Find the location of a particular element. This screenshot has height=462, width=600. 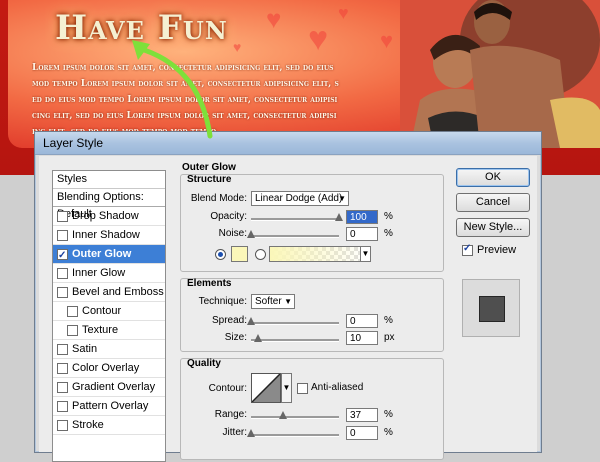

style-item-label: Inner Shadow is located at coordinates (106, 235).